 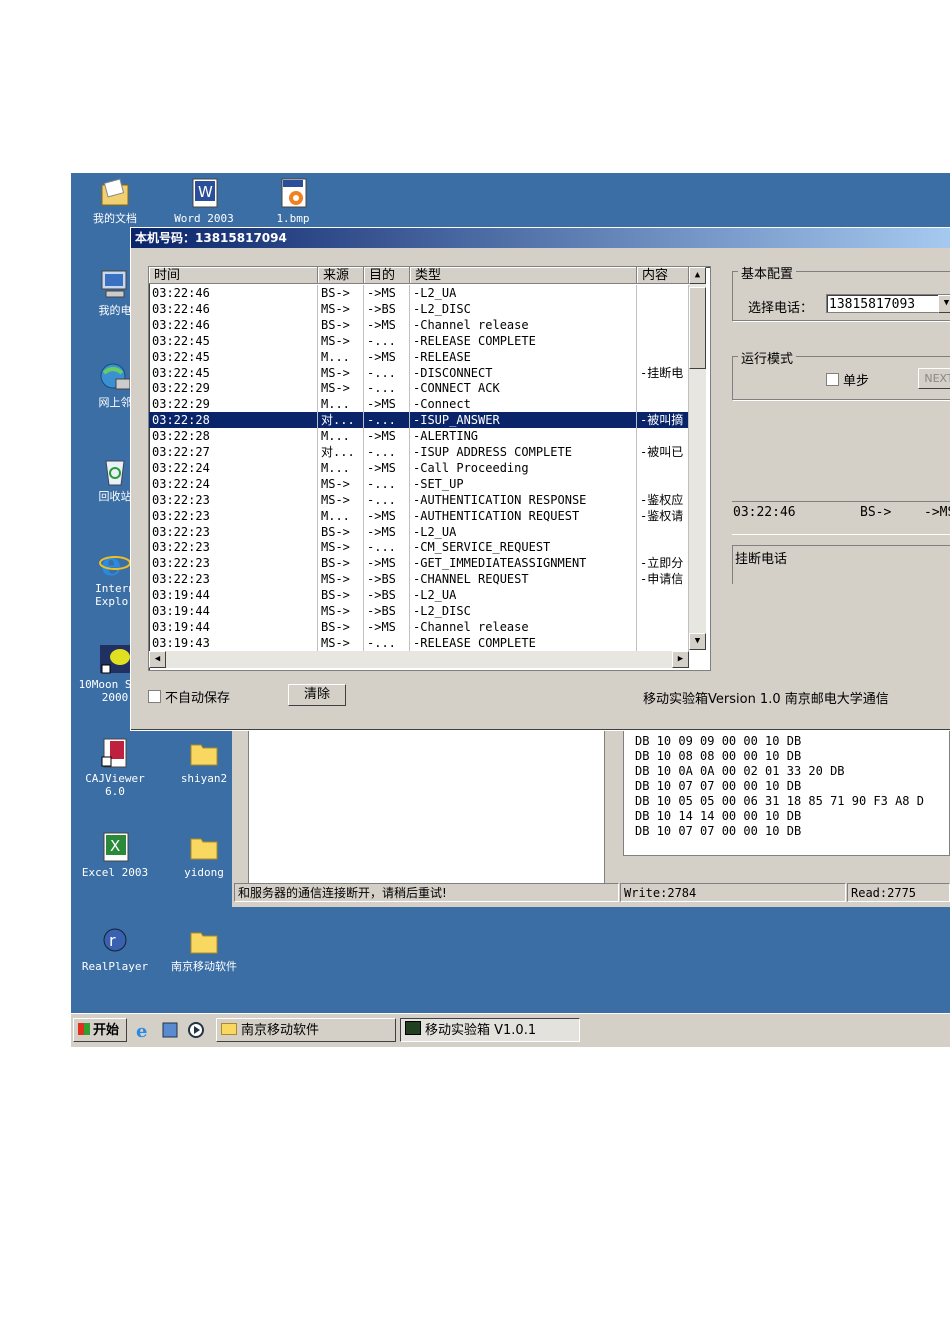 What do you see at coordinates (233, 420) in the screenshot?
I see `table-cell: 03:22:28` at bounding box center [233, 420].